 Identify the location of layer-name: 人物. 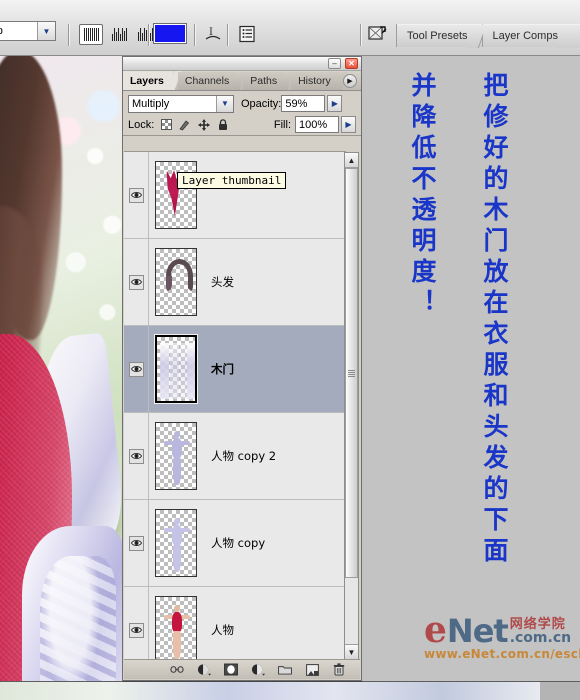
(222, 630).